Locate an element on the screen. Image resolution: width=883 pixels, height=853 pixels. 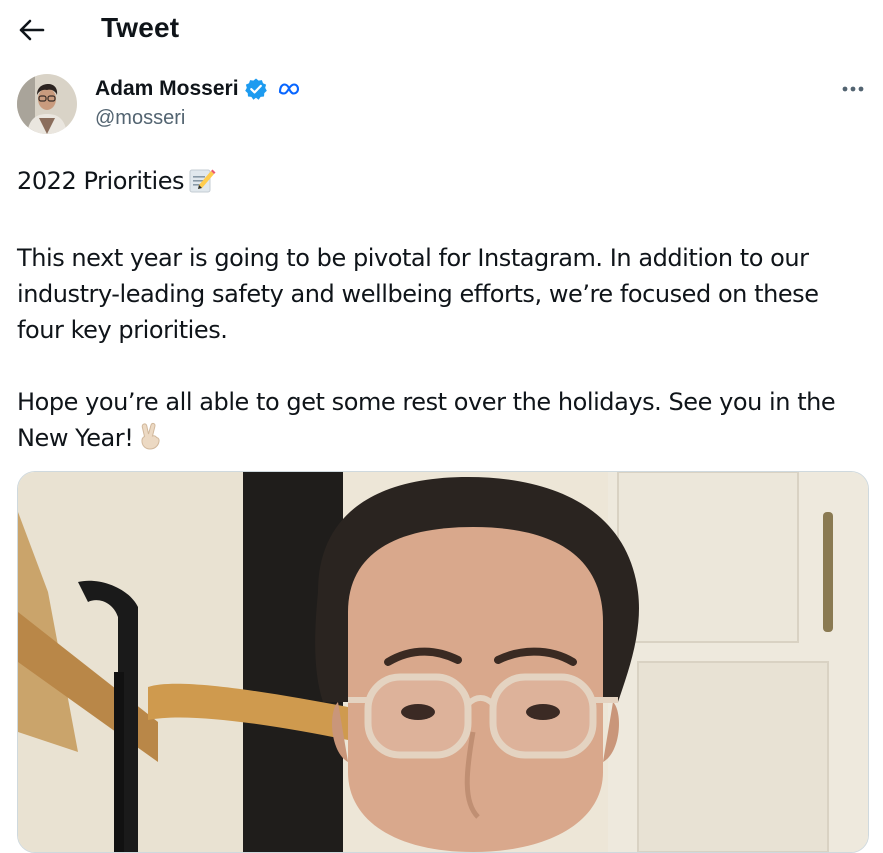
tweet-heading: 2022 Priorities is located at coordinates (101, 181).